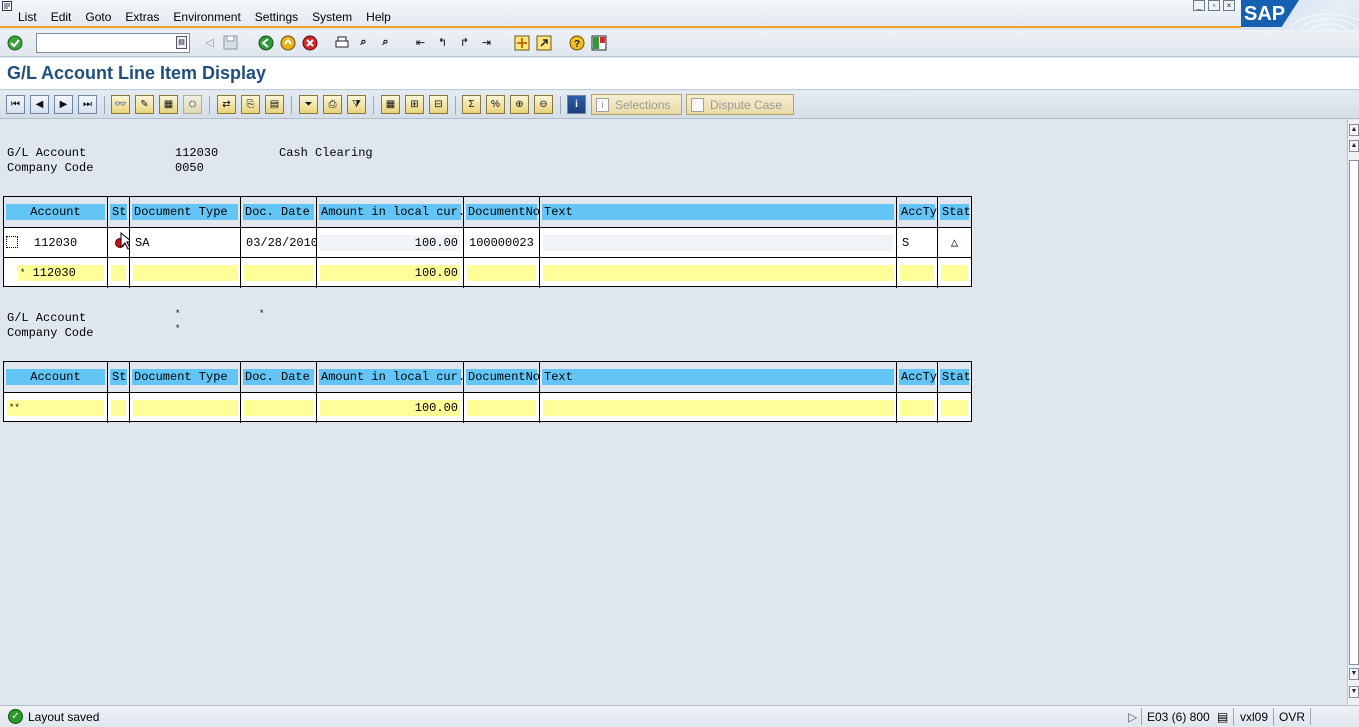 This screenshot has height=727, width=1359. What do you see at coordinates (8, 6) in the screenshot?
I see `system-menu-icon` at bounding box center [8, 6].